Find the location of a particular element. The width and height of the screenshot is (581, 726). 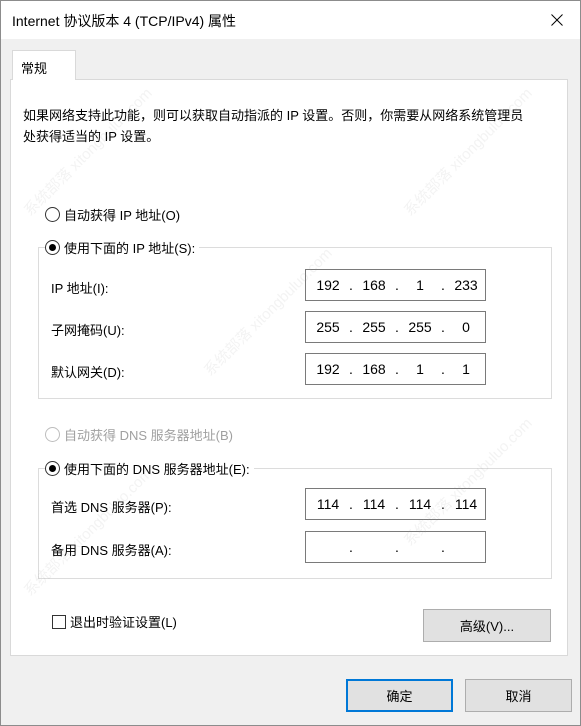

window-title: Internet 协议版本 4 (TCP/IPv4) 属性 is located at coordinates (124, 21).